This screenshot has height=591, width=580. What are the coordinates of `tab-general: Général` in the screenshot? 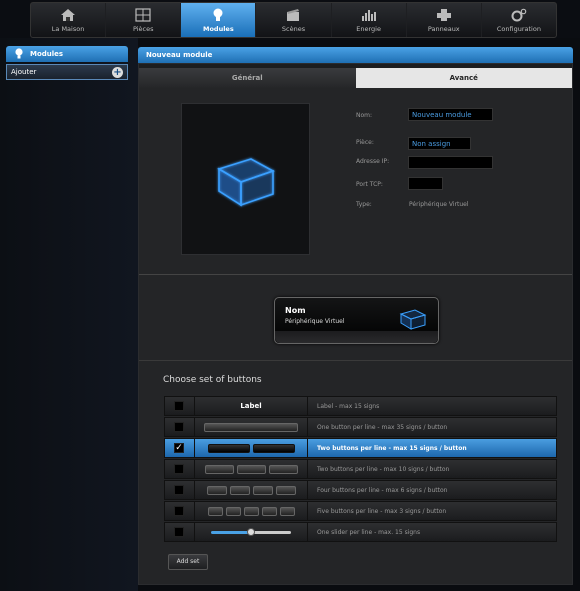 It's located at (247, 78).